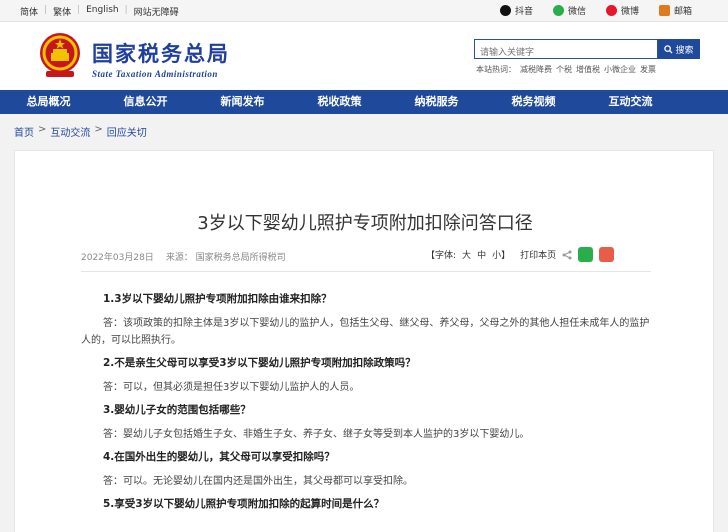 Image resolution: width=728 pixels, height=532 pixels. I want to click on font-size-small: 小】, so click(501, 254).